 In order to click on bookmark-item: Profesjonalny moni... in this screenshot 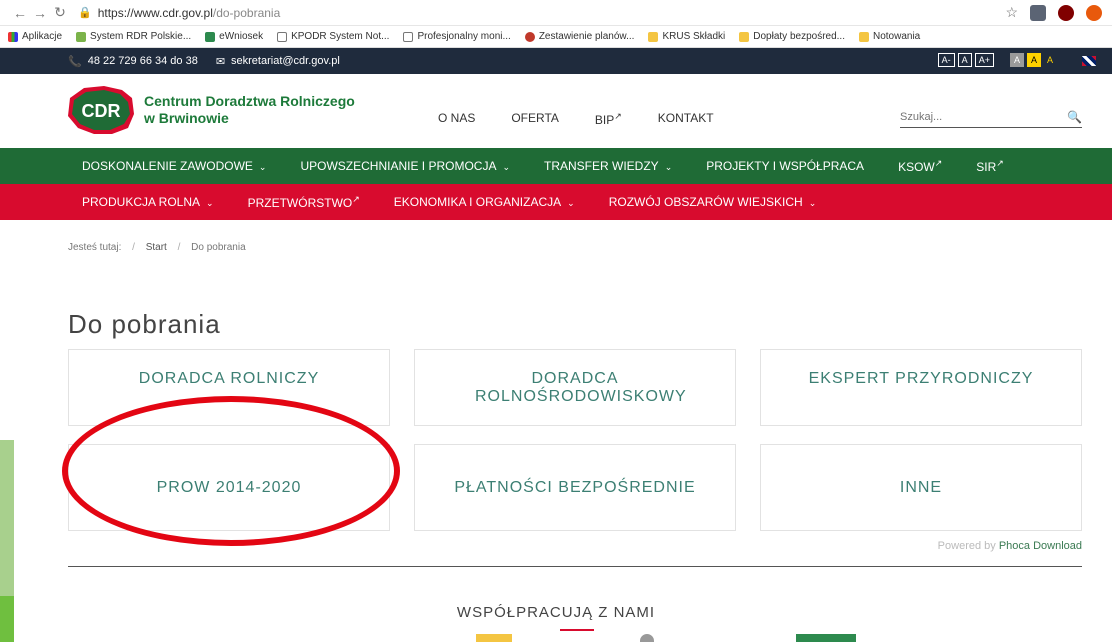, I will do `click(457, 36)`.